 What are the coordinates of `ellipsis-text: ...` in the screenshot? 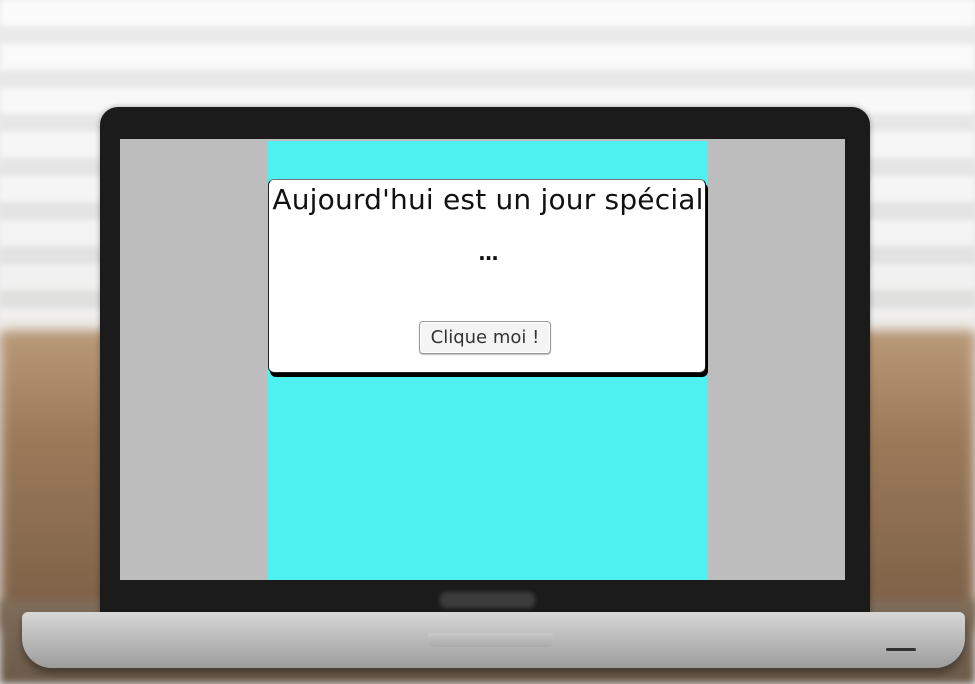 It's located at (488, 253).